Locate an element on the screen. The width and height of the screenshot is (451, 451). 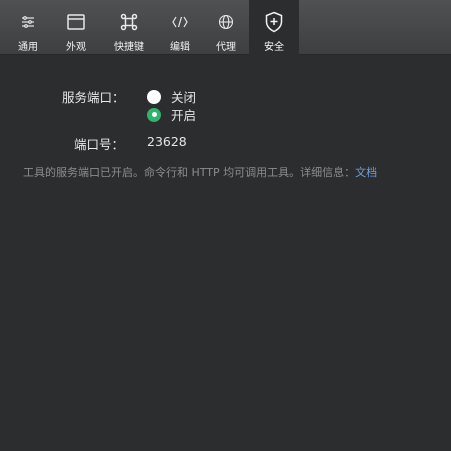
port-number-value-row: 23628 is located at coordinates (167, 141).